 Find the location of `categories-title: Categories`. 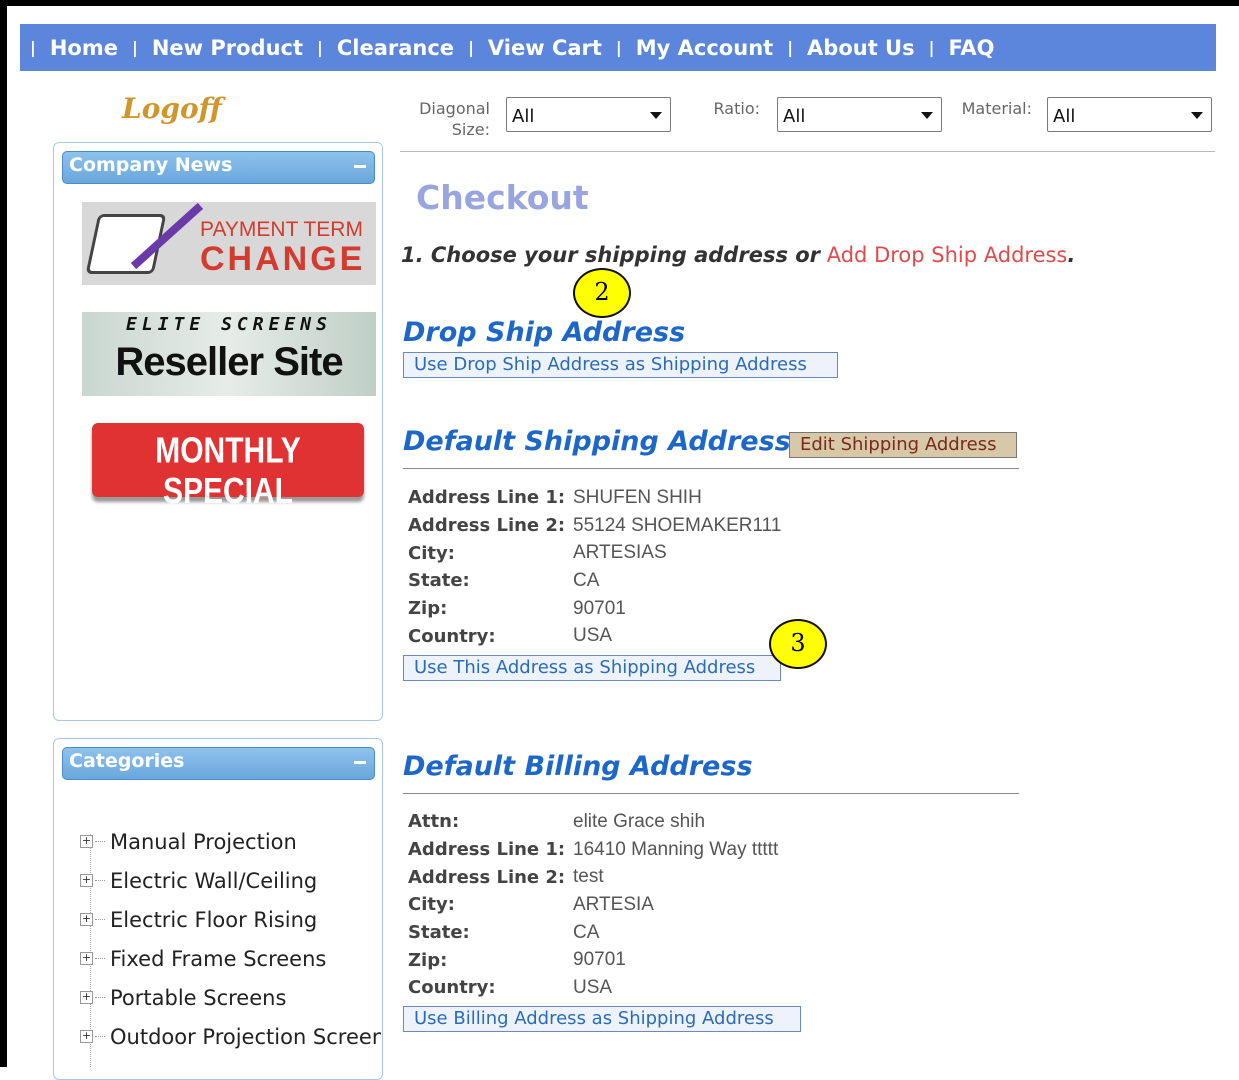

categories-title: Categories is located at coordinates (127, 761).